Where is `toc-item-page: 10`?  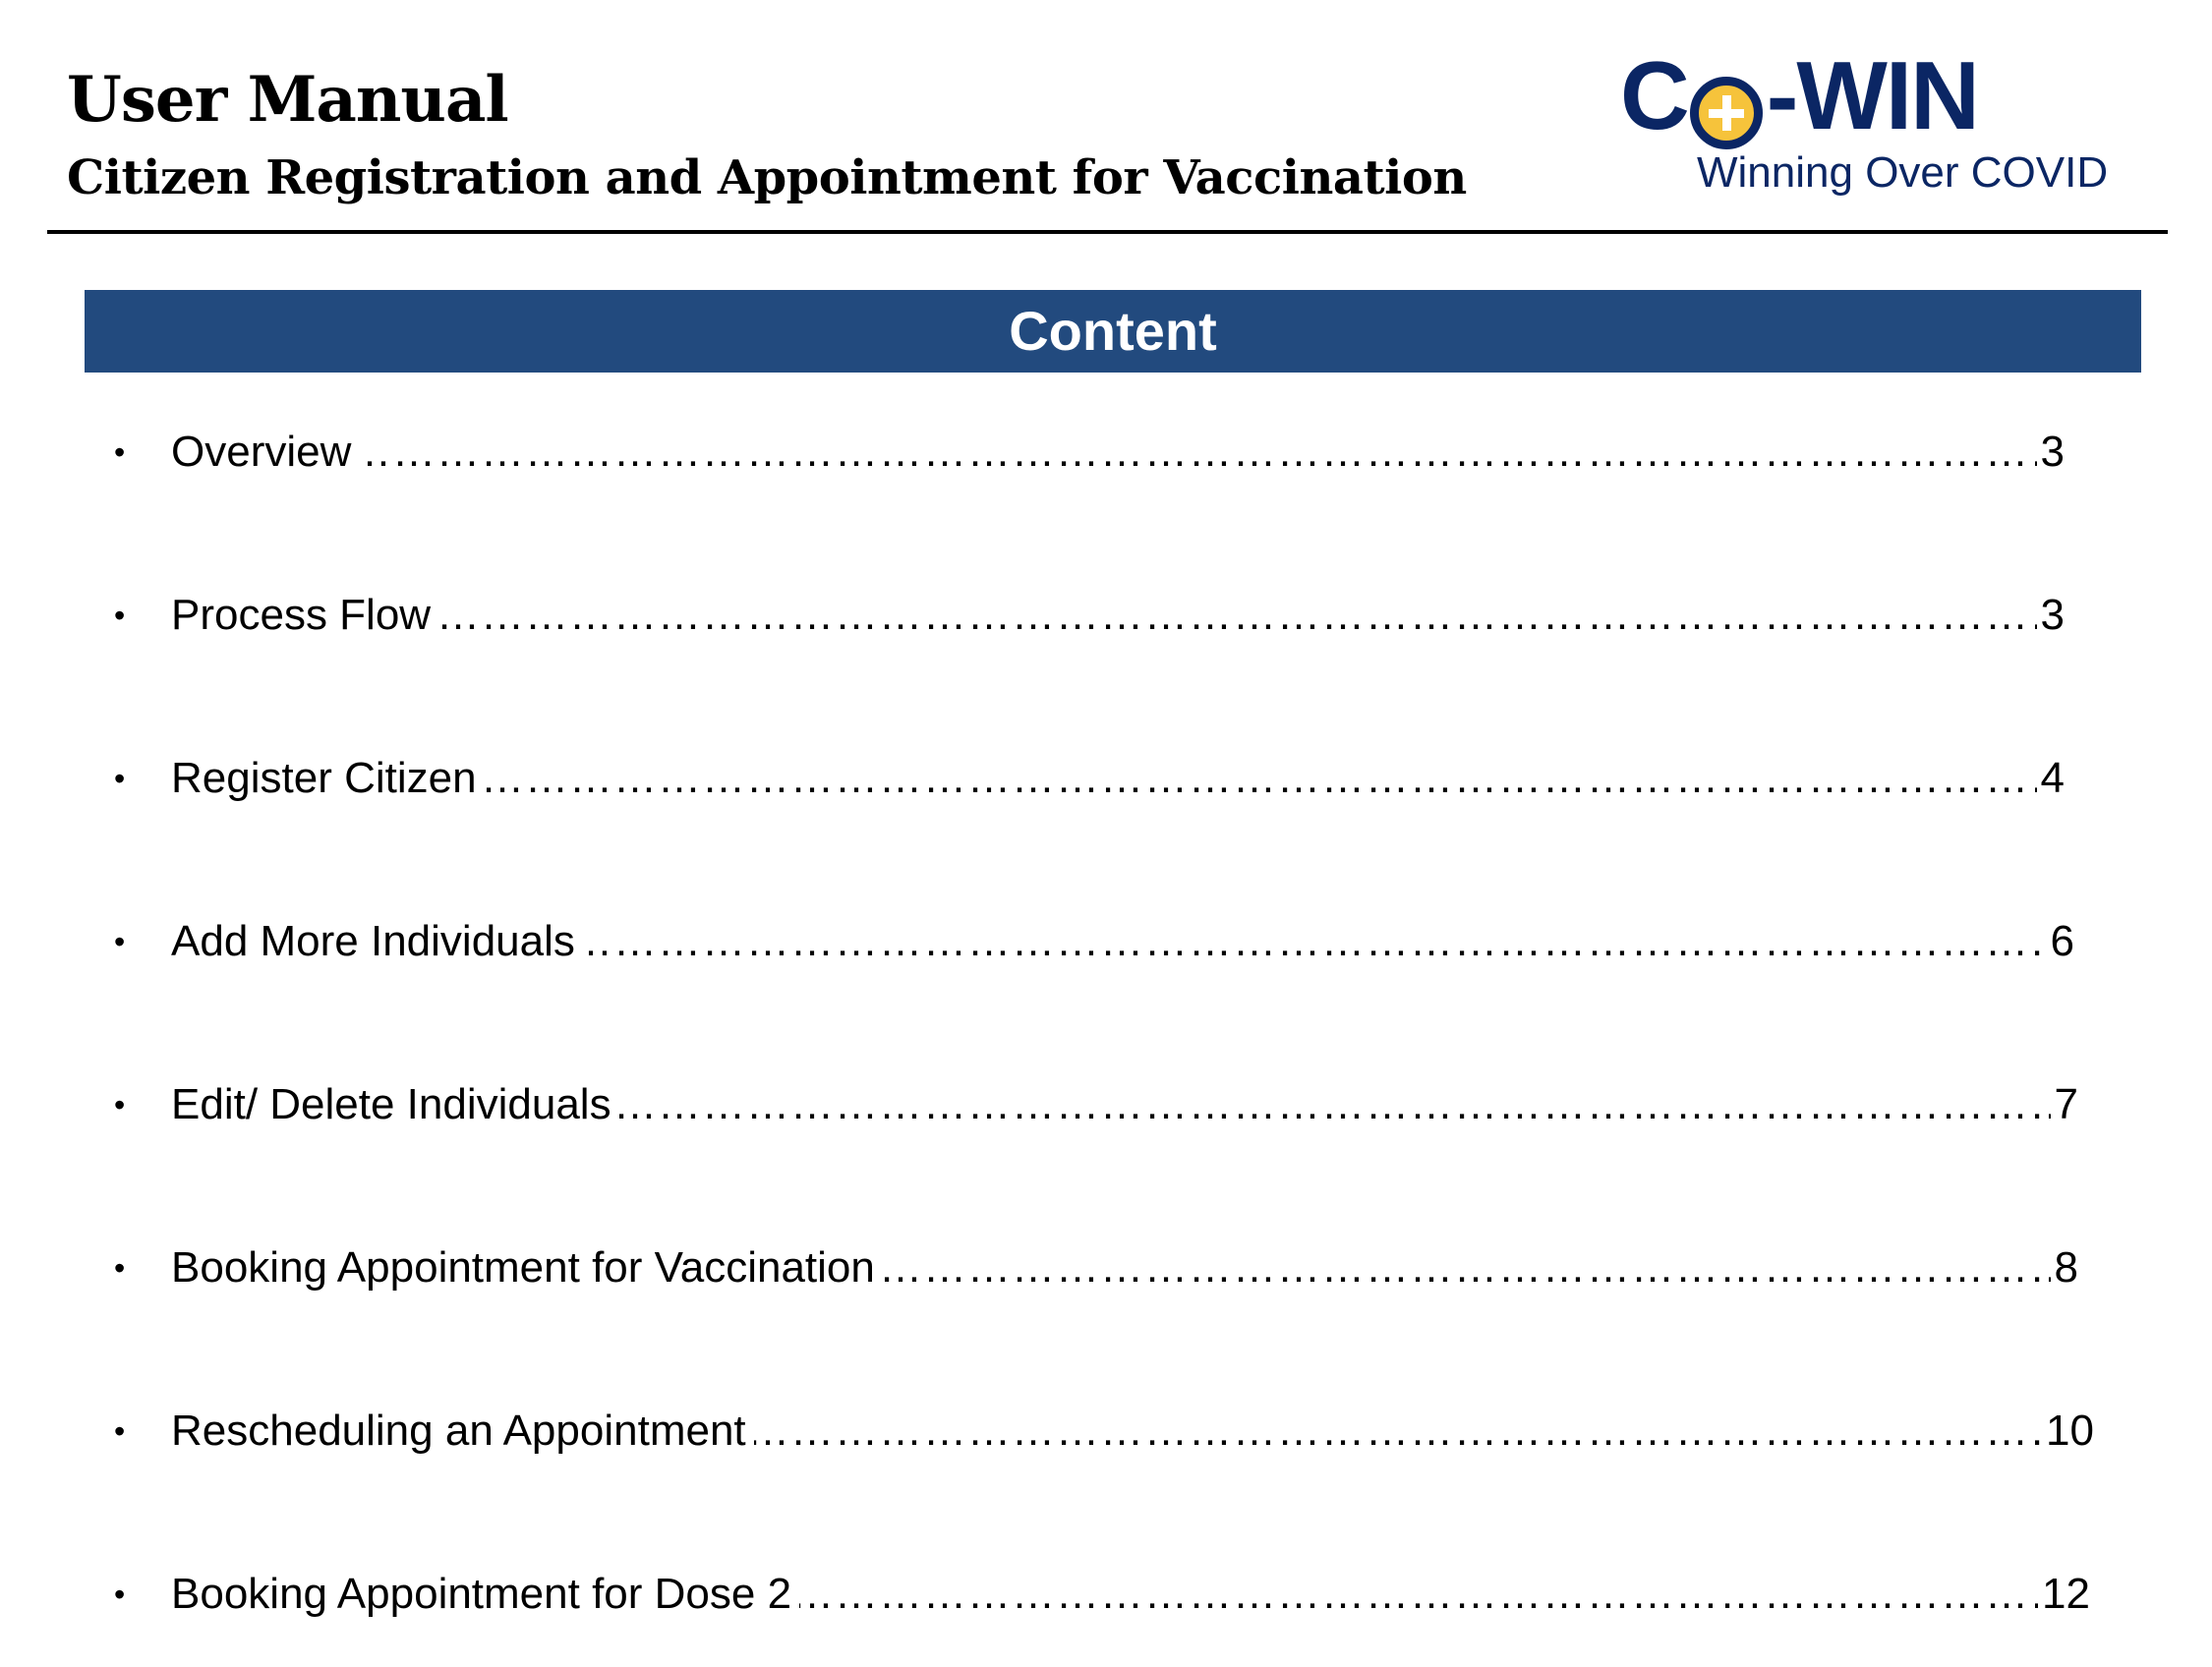 toc-item-page: 10 is located at coordinates (2068, 1431).